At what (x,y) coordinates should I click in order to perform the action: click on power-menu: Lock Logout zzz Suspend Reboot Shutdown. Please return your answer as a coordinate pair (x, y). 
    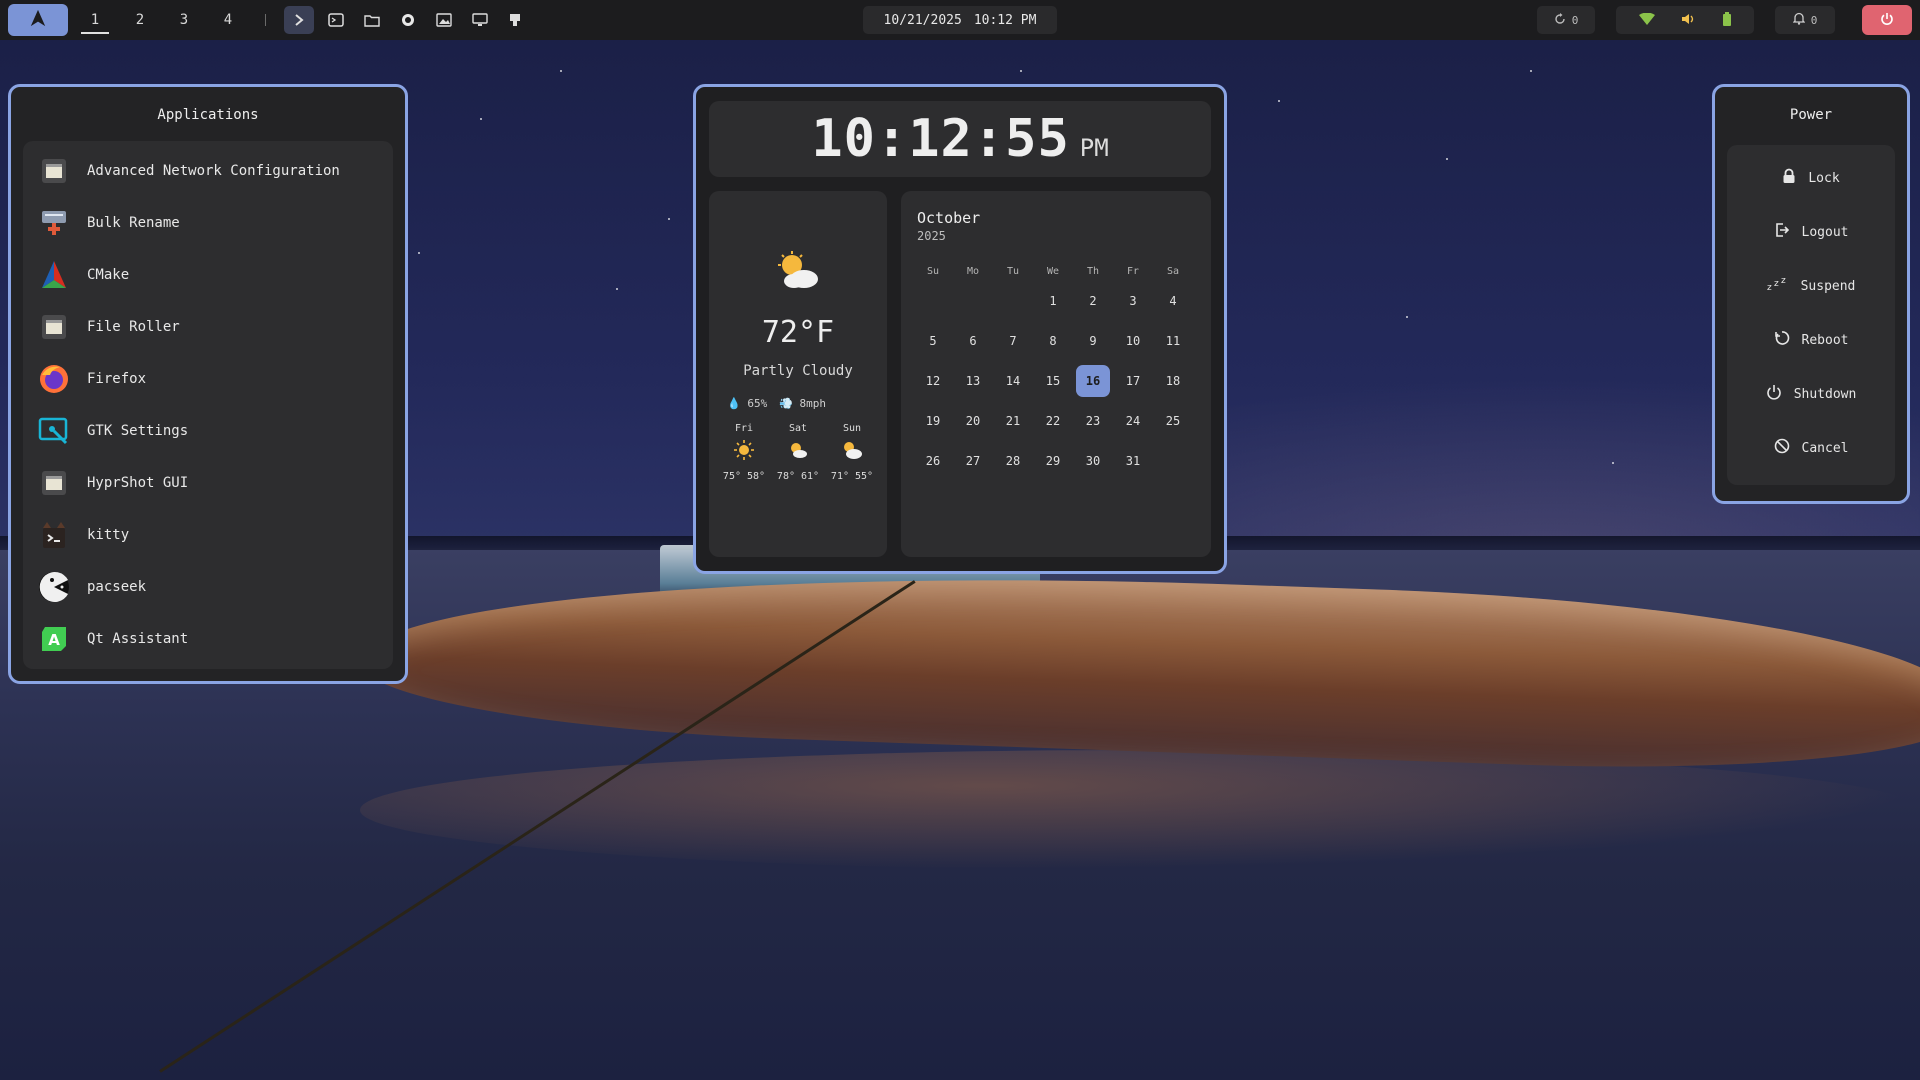
    Looking at the image, I should click on (1811, 315).